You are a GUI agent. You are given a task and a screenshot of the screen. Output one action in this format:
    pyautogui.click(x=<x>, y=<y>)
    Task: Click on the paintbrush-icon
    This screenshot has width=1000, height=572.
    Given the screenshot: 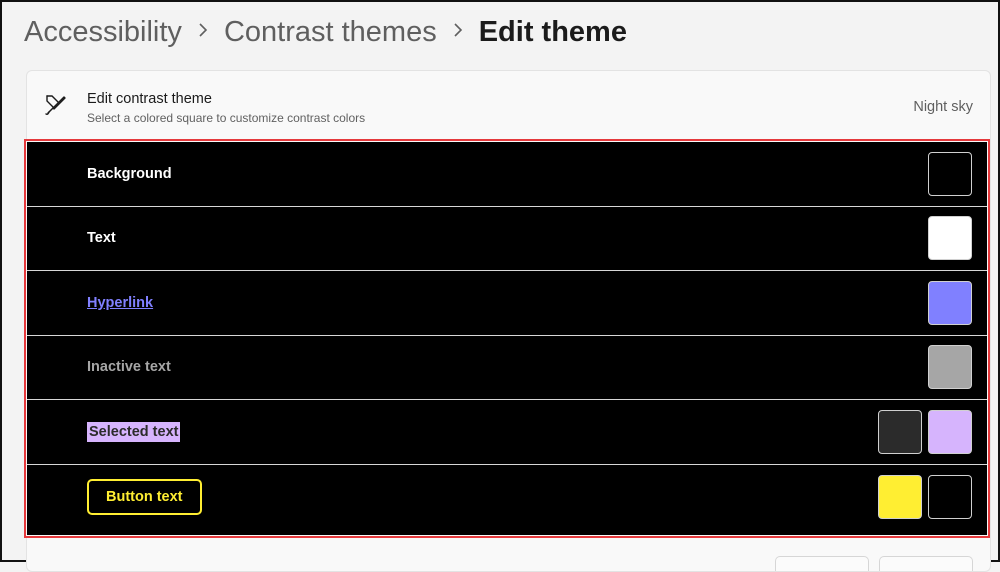 What is the action you would take?
    pyautogui.click(x=55, y=105)
    